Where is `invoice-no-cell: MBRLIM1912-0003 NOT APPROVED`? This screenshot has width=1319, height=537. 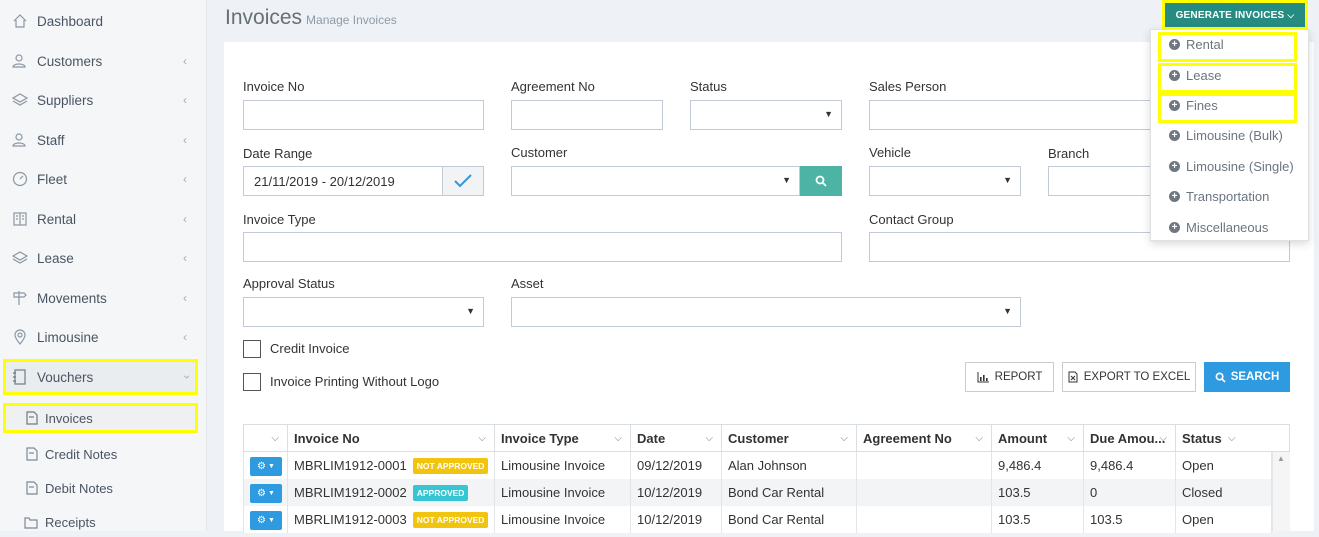
invoice-no-cell: MBRLIM1912-0003 NOT APPROVED is located at coordinates (391, 519).